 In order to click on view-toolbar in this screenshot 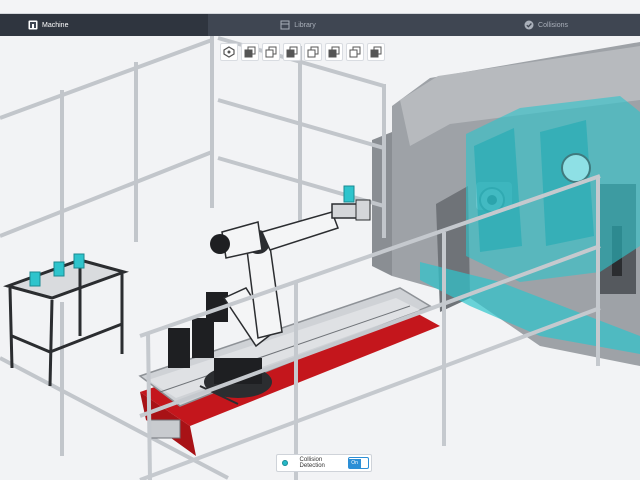, I will do `click(302, 52)`.